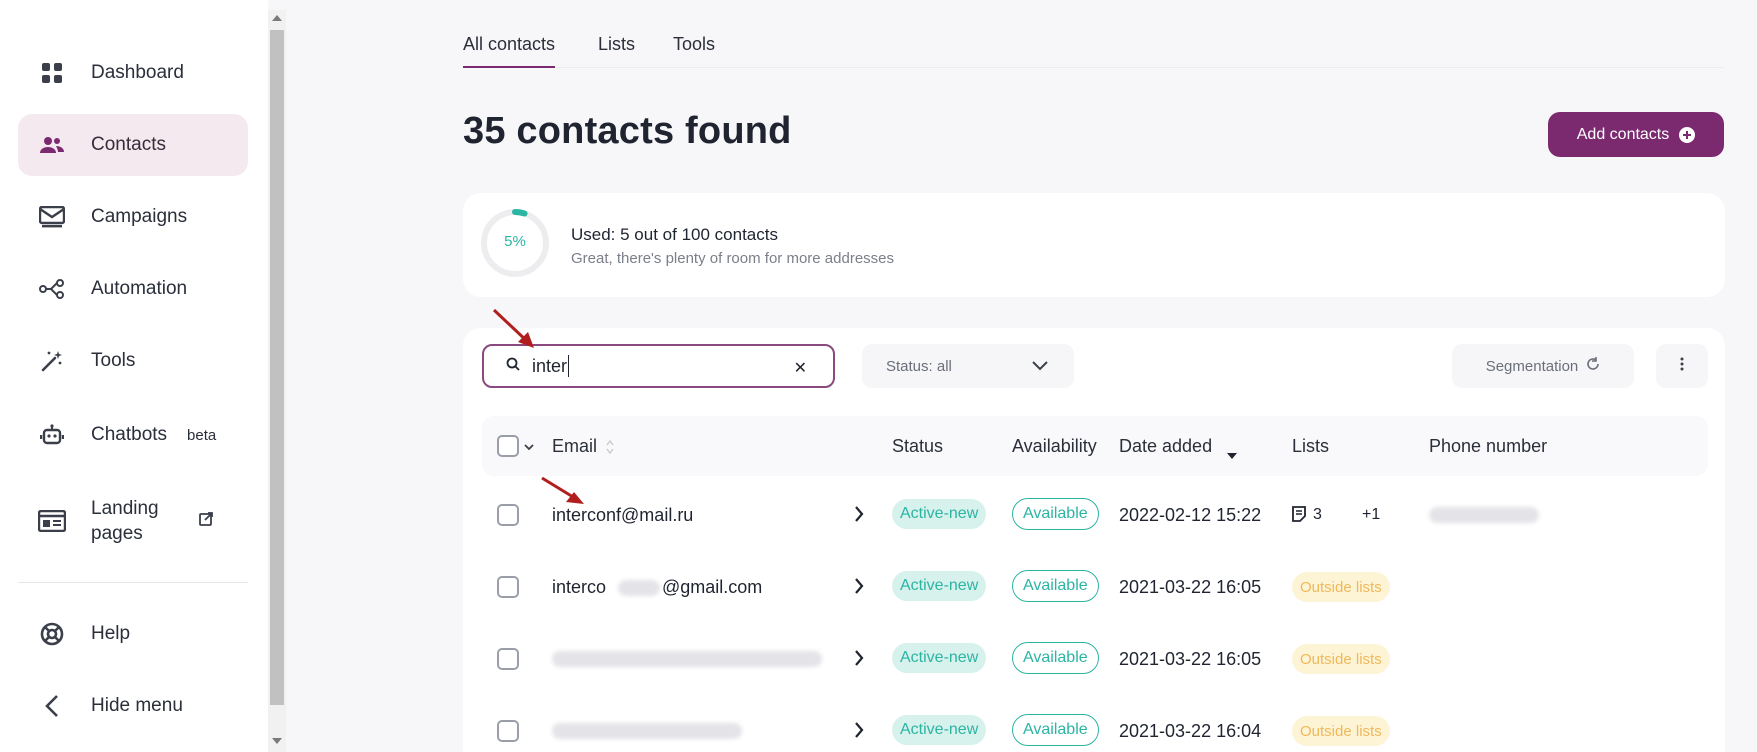 The height and width of the screenshot is (752, 1757). Describe the element at coordinates (1054, 446) in the screenshot. I see `column-availability: Availability` at that location.